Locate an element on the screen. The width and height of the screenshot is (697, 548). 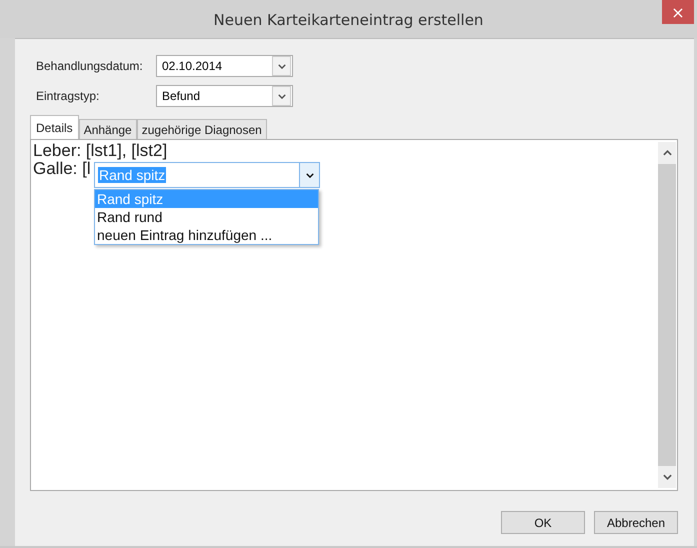
close-button: × is located at coordinates (678, 12).